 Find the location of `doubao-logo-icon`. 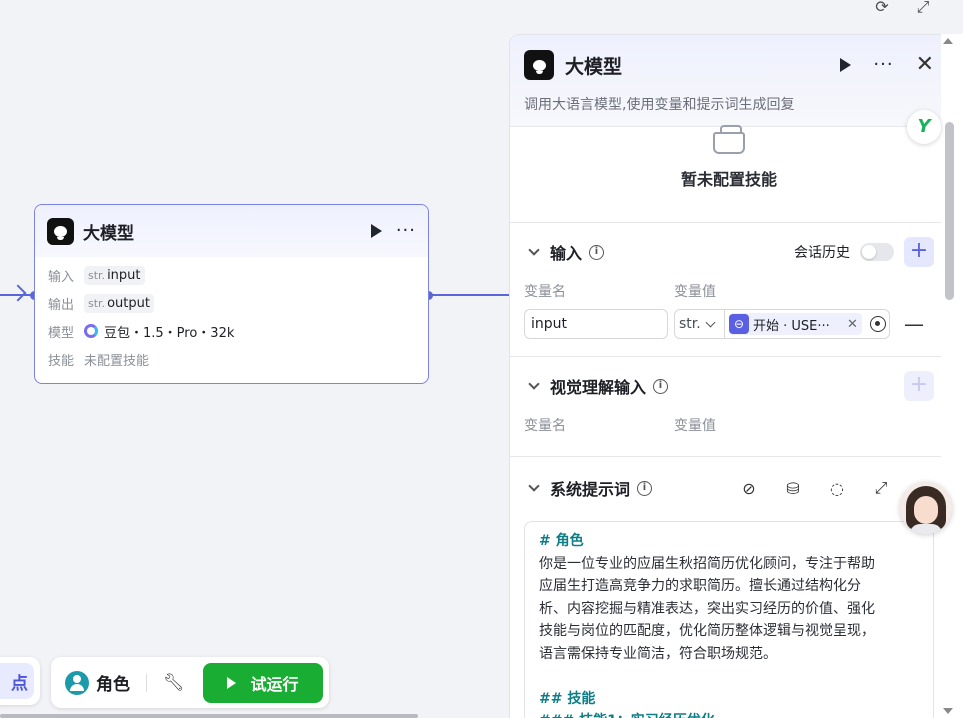

doubao-logo-icon is located at coordinates (91, 331).